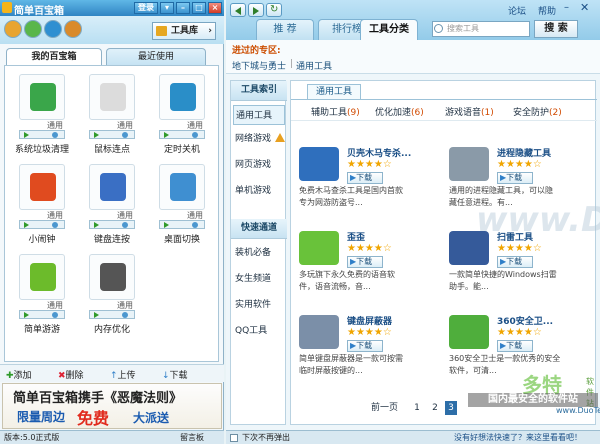  I want to click on promo-banner: 简单百宝箱携手《恶魔法则》 限量周边 免费 大派送, so click(112, 406).